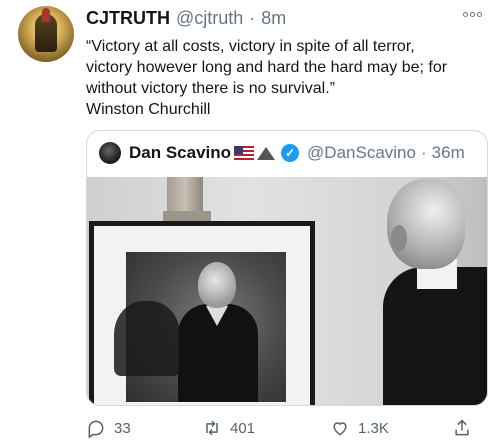 The width and height of the screenshot is (500, 442). I want to click on glass-reflection, so click(147, 338).